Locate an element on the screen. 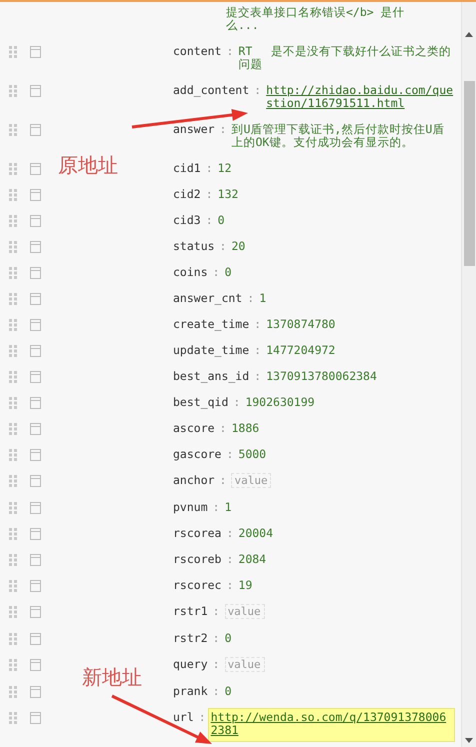  scrollbar-thumb is located at coordinates (469, 173).